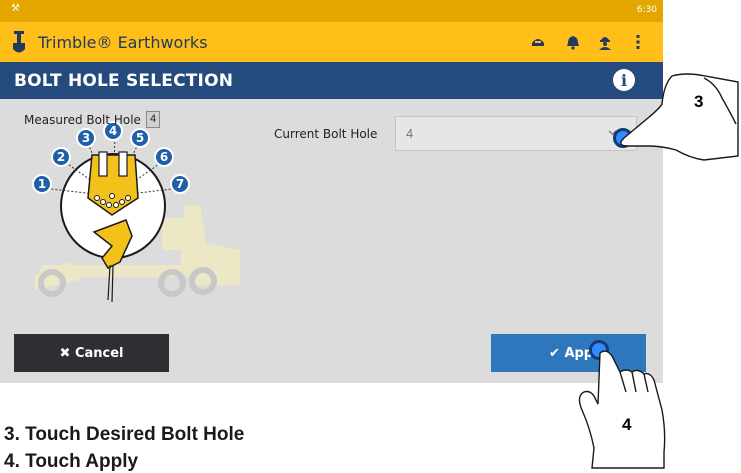  What do you see at coordinates (699, 101) in the screenshot?
I see `callout-number-3: 3` at bounding box center [699, 101].